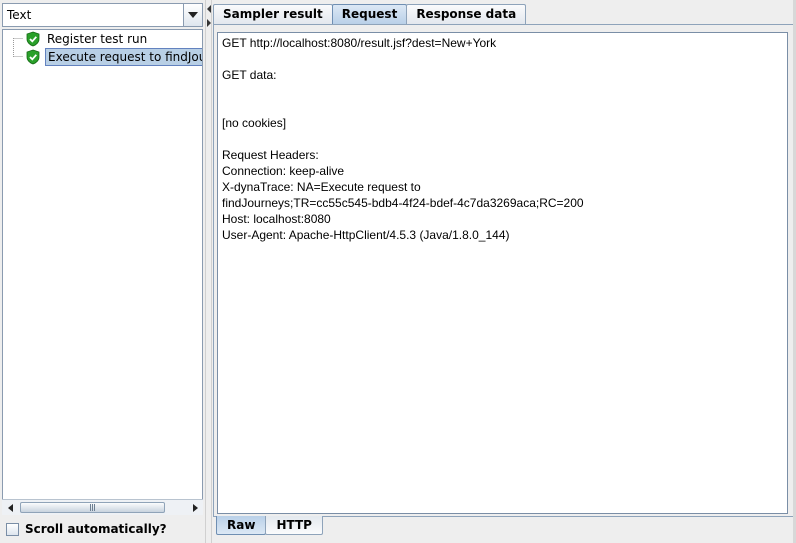 The width and height of the screenshot is (796, 543). I want to click on tab-request: Request, so click(369, 14).